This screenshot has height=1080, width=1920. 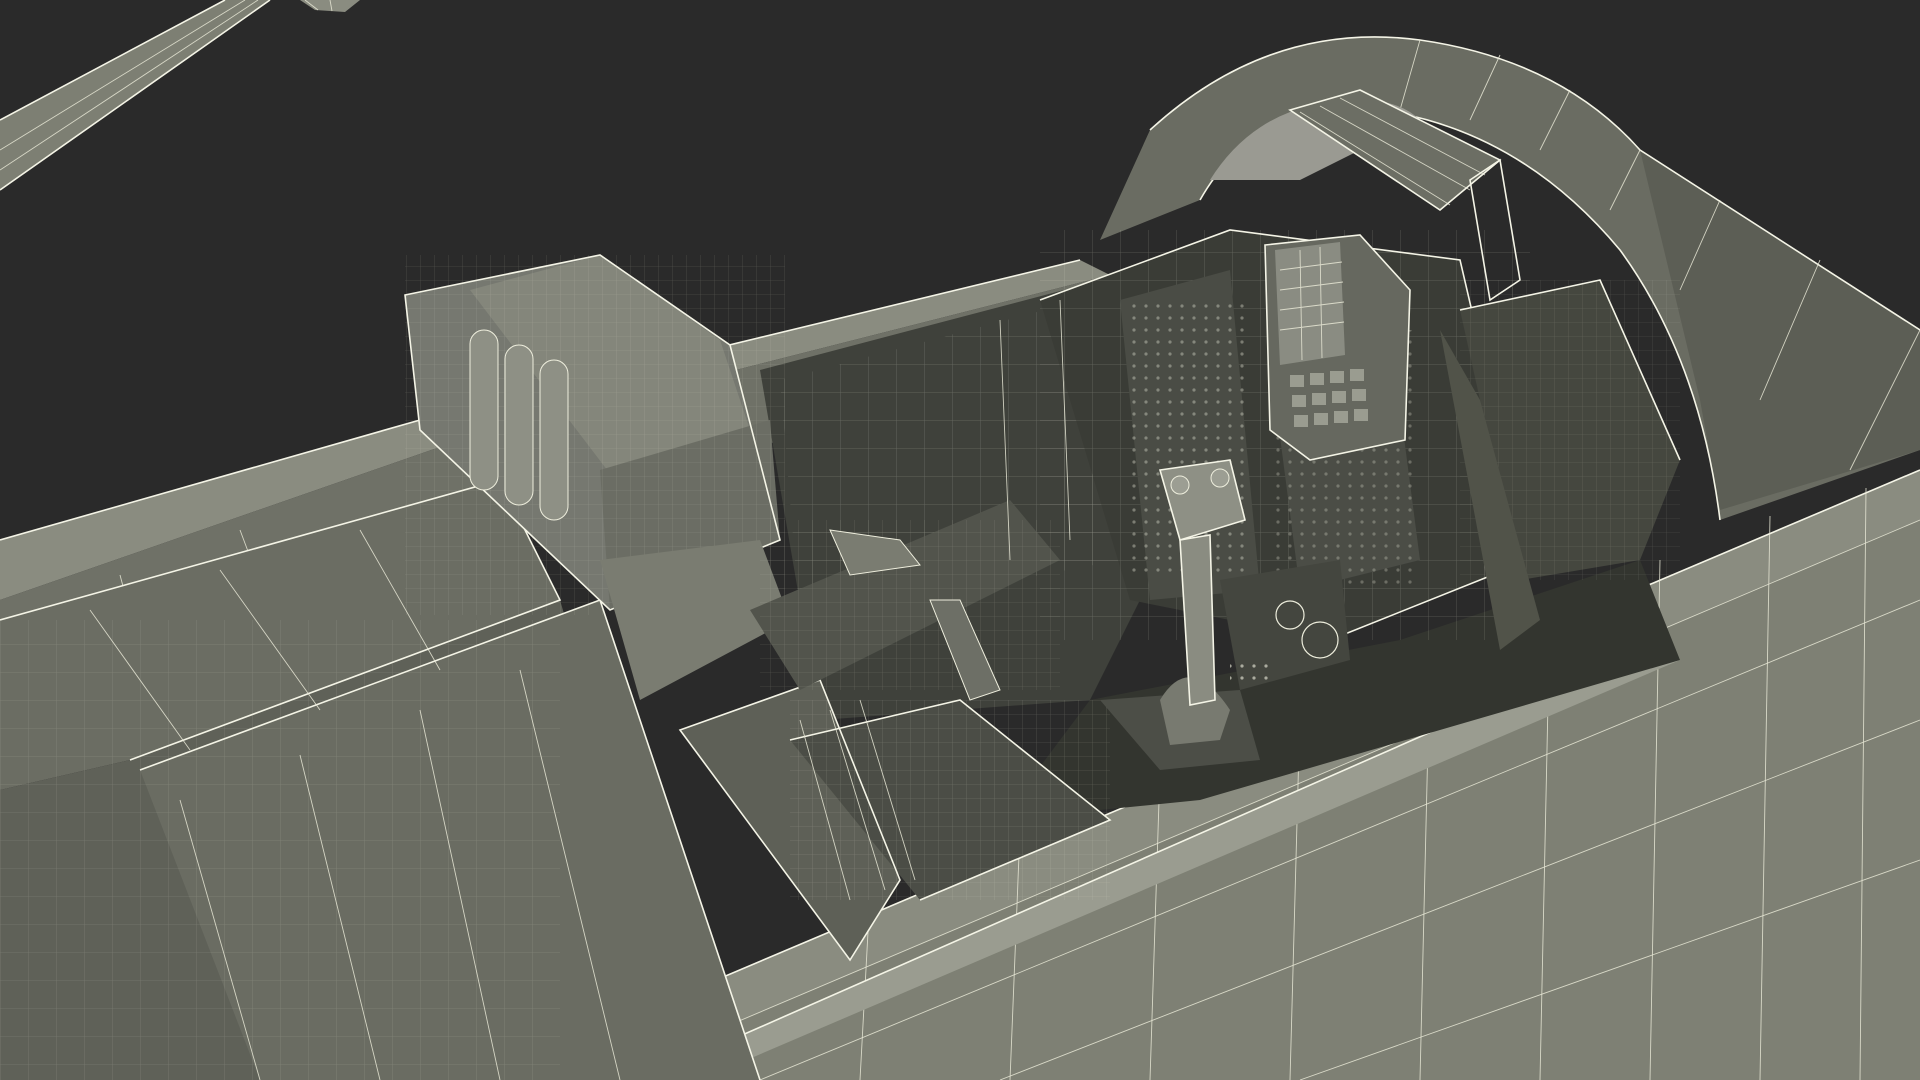 I want to click on wing-strut, so click(x=180, y=95).